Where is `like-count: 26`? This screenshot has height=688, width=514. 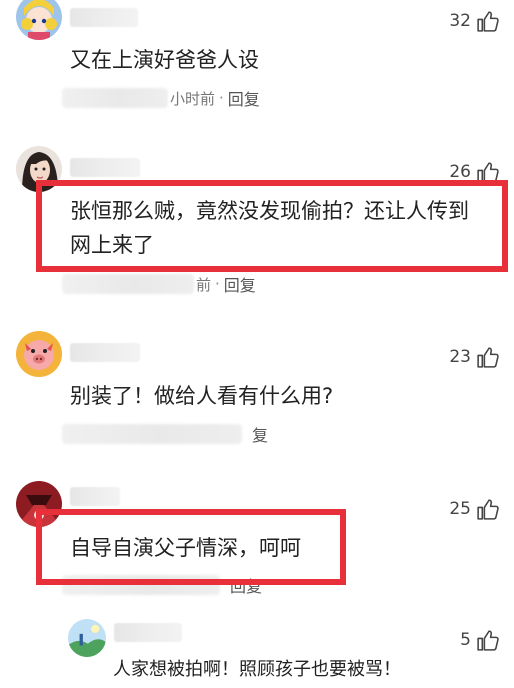 like-count: 26 is located at coordinates (460, 172).